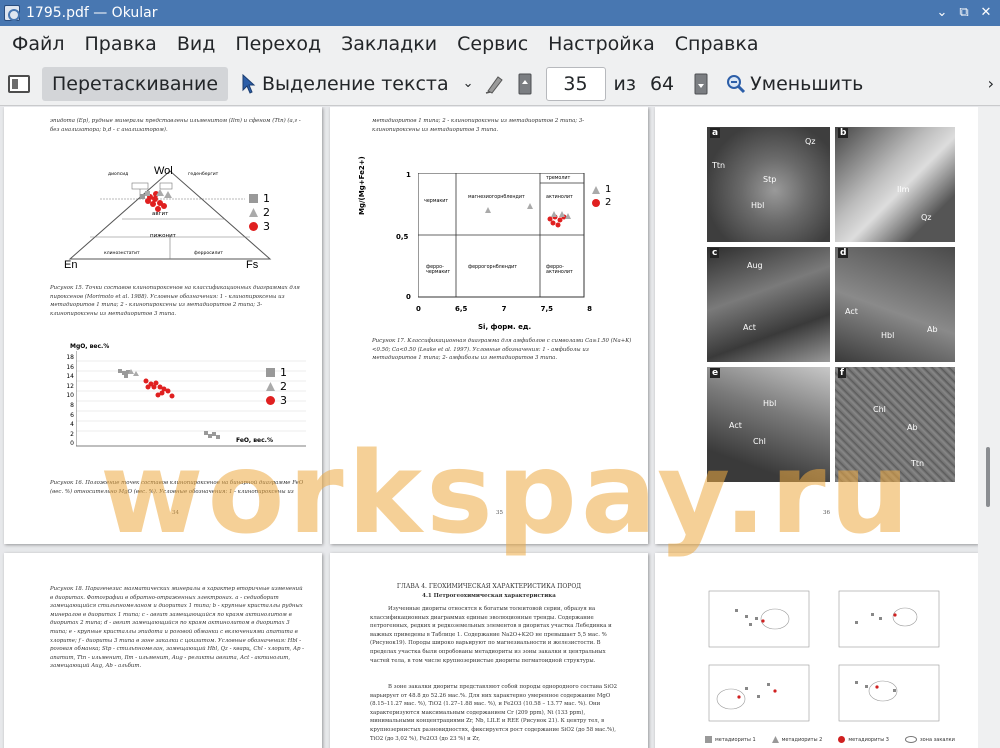 The height and width of the screenshot is (748, 1000). I want to click on text-select-label: Выделение текста, so click(355, 83).